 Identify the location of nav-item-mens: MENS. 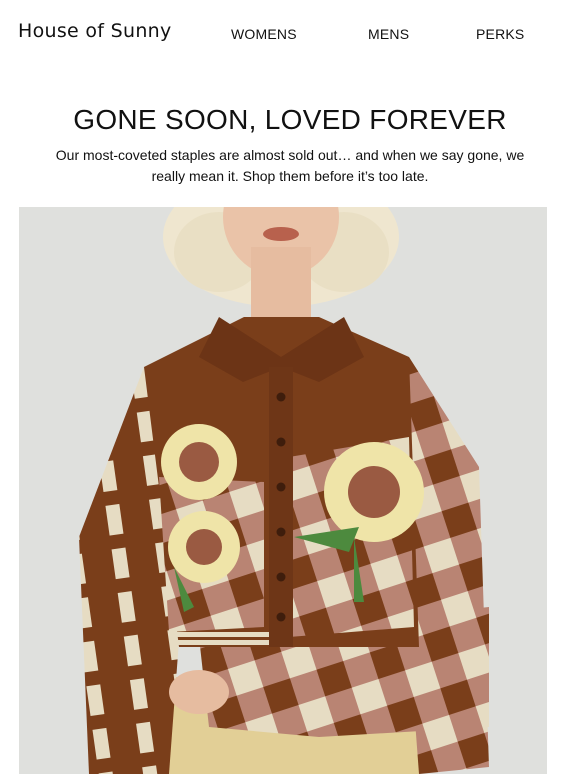
(388, 34).